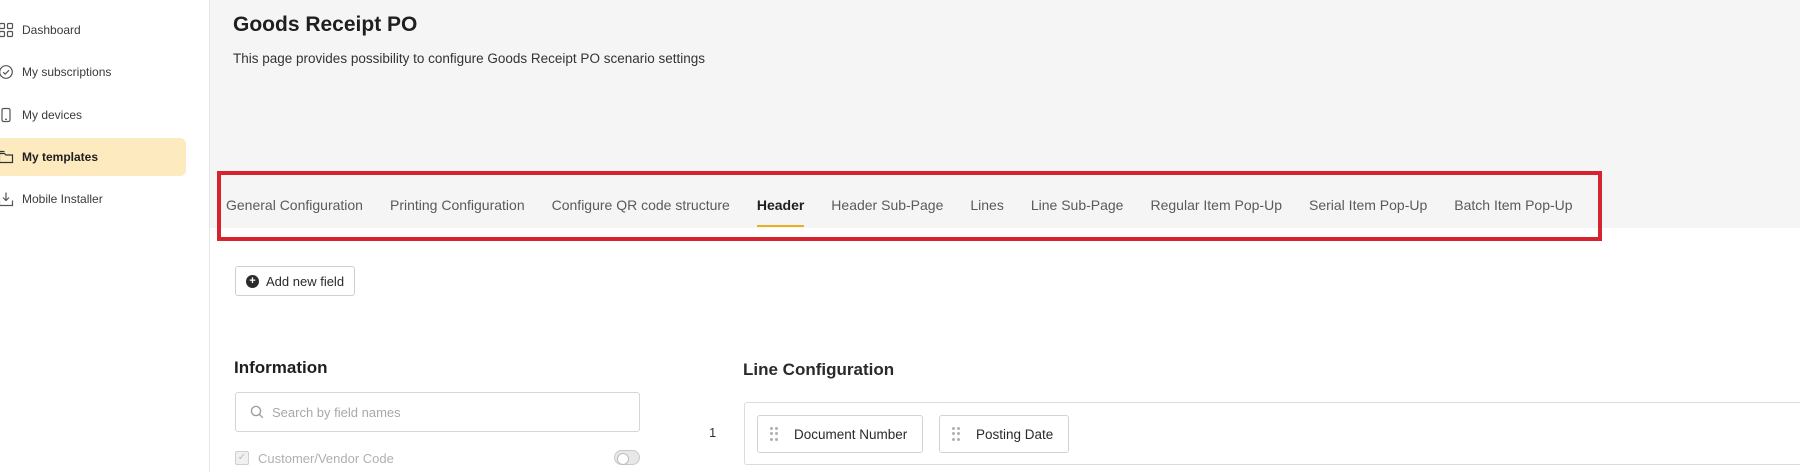 This screenshot has width=1800, height=472. I want to click on line-configuration-title: Line Configuration, so click(819, 369).